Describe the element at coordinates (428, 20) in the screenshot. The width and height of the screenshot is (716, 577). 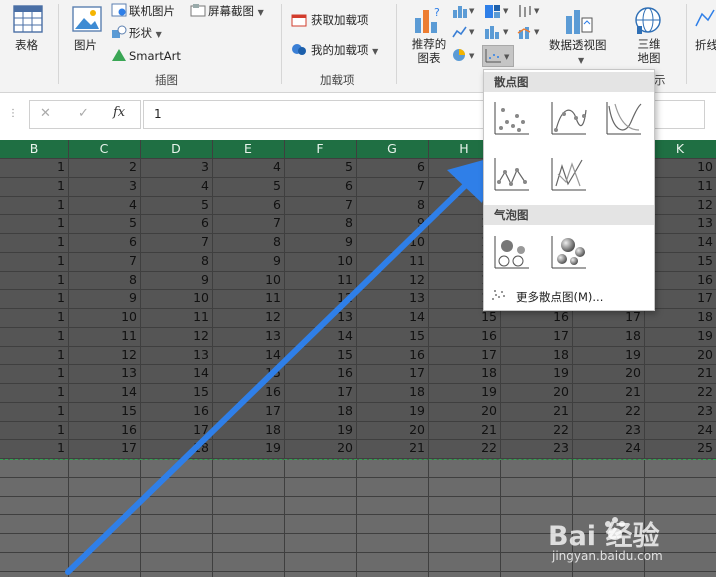
I see `recommended-charts-icon: ?` at that location.